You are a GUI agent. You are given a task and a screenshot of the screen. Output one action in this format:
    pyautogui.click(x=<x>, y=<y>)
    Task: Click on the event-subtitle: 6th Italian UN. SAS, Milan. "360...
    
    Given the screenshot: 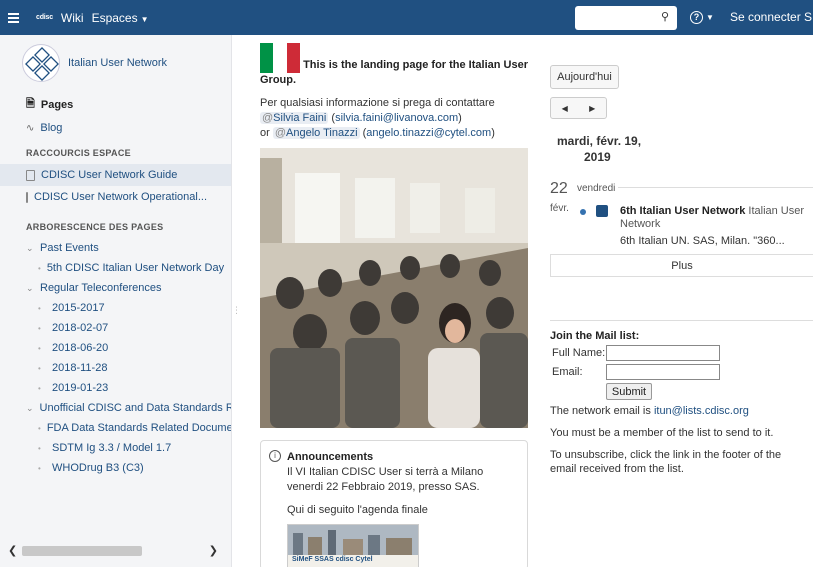 What is the action you would take?
    pyautogui.click(x=702, y=241)
    